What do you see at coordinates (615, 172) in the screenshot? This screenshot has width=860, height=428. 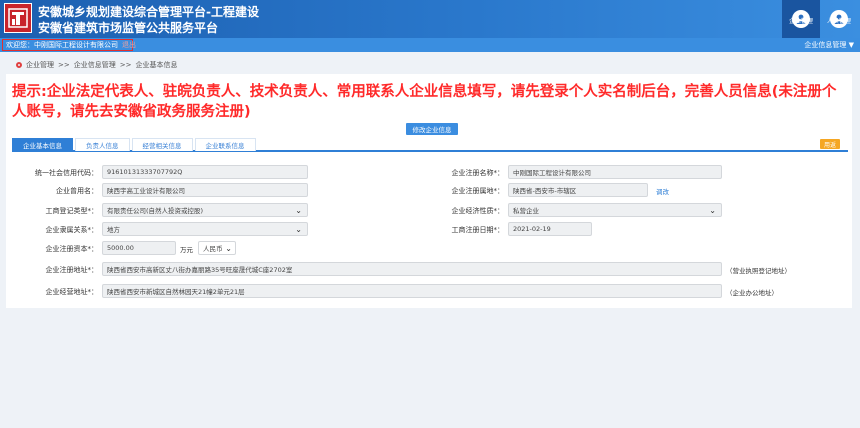 I see `reg-name-field: 中刚国际工程设计有限公司` at bounding box center [615, 172].